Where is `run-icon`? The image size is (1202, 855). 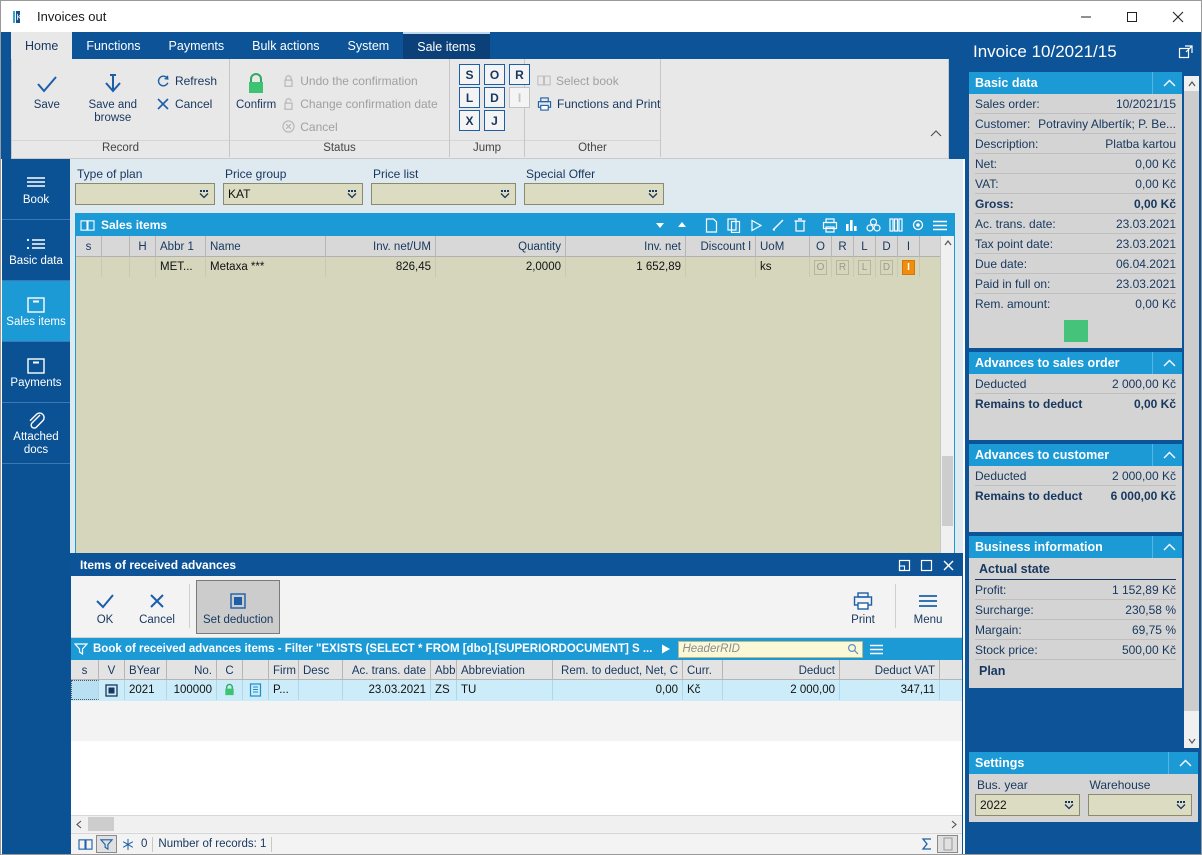
run-icon is located at coordinates (755, 225).